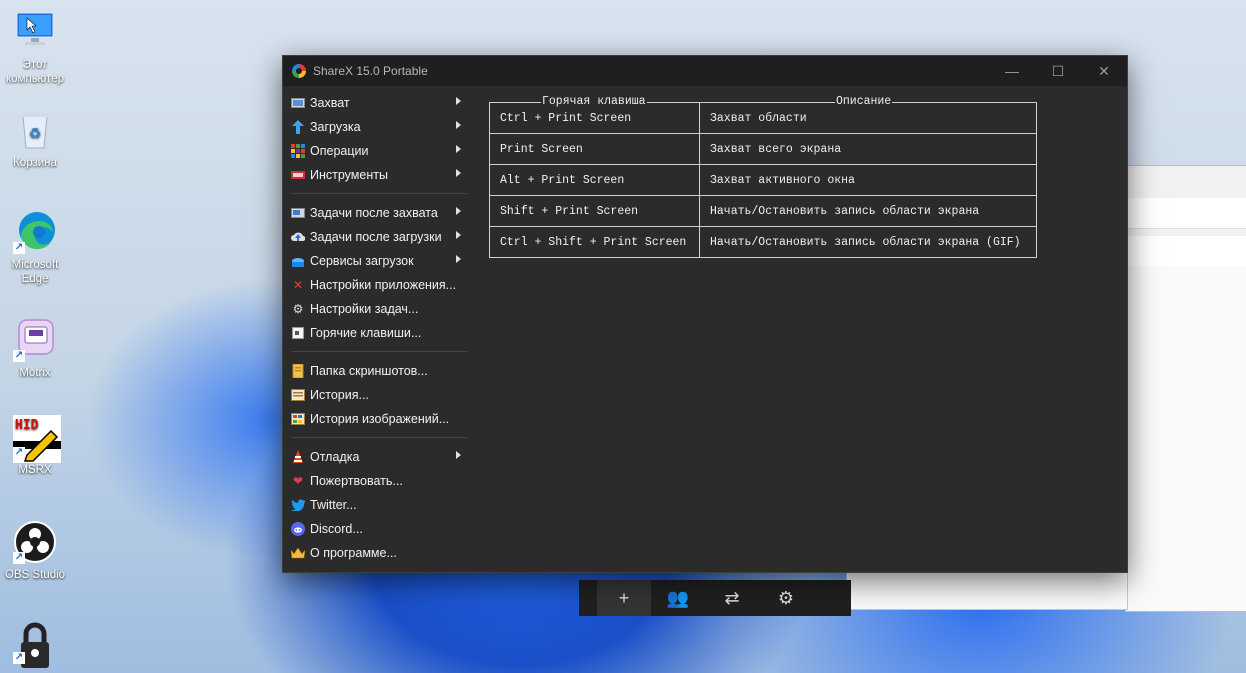  Describe the element at coordinates (1104, 71) in the screenshot. I see `close-button: ✕` at that location.